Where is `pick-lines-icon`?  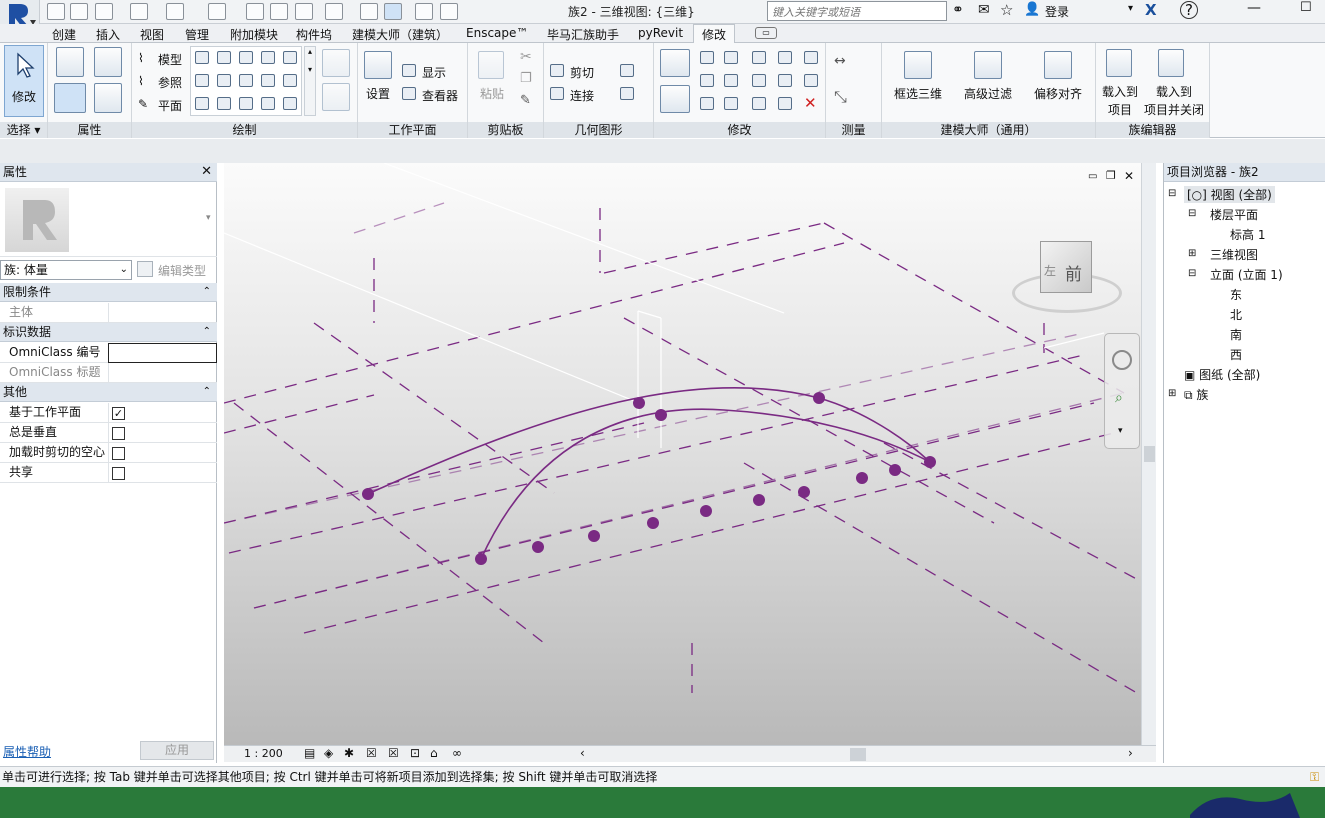 pick-lines-icon is located at coordinates (246, 103).